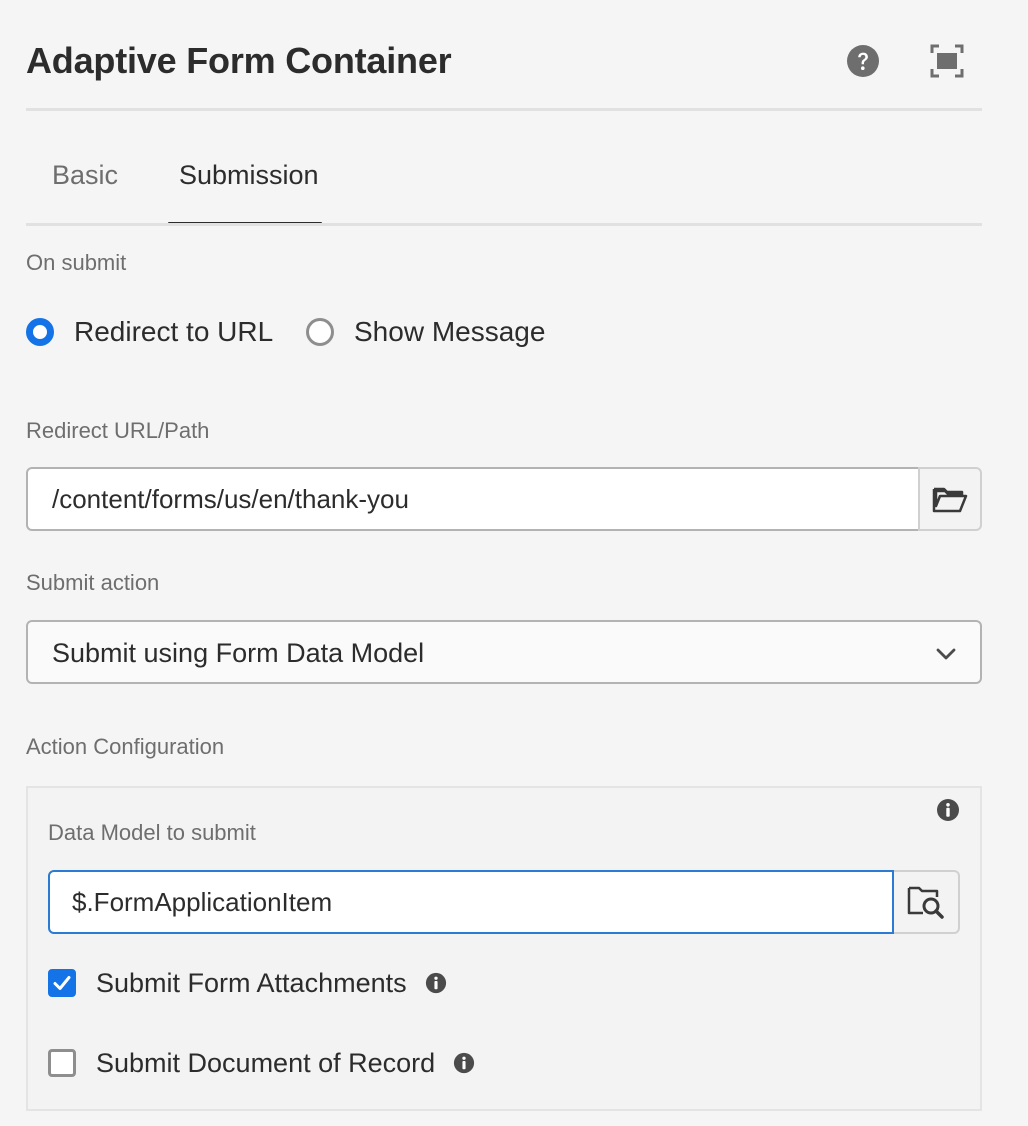  What do you see at coordinates (266, 1062) in the screenshot?
I see `submit-document-of-record-label: Submit Document of Record` at bounding box center [266, 1062].